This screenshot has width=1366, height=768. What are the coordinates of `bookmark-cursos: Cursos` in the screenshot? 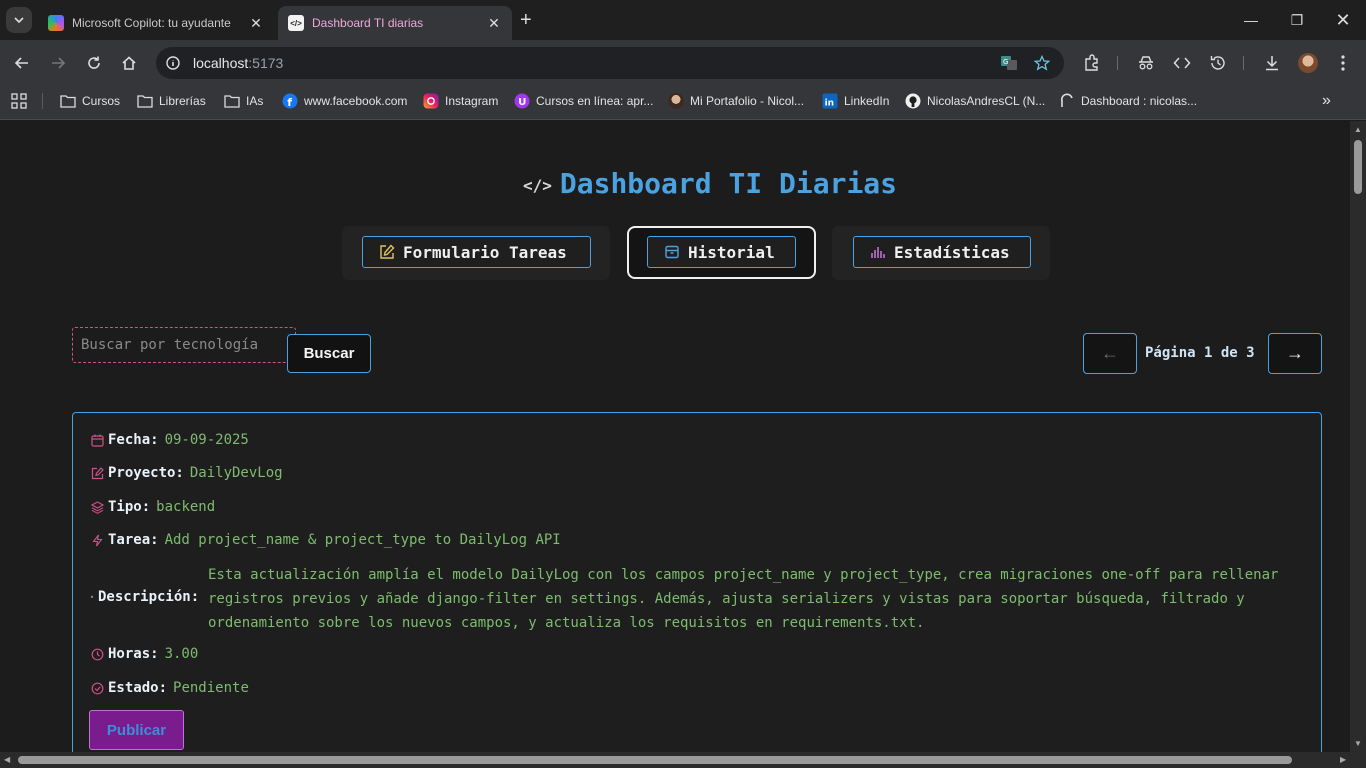 It's located at (90, 101).